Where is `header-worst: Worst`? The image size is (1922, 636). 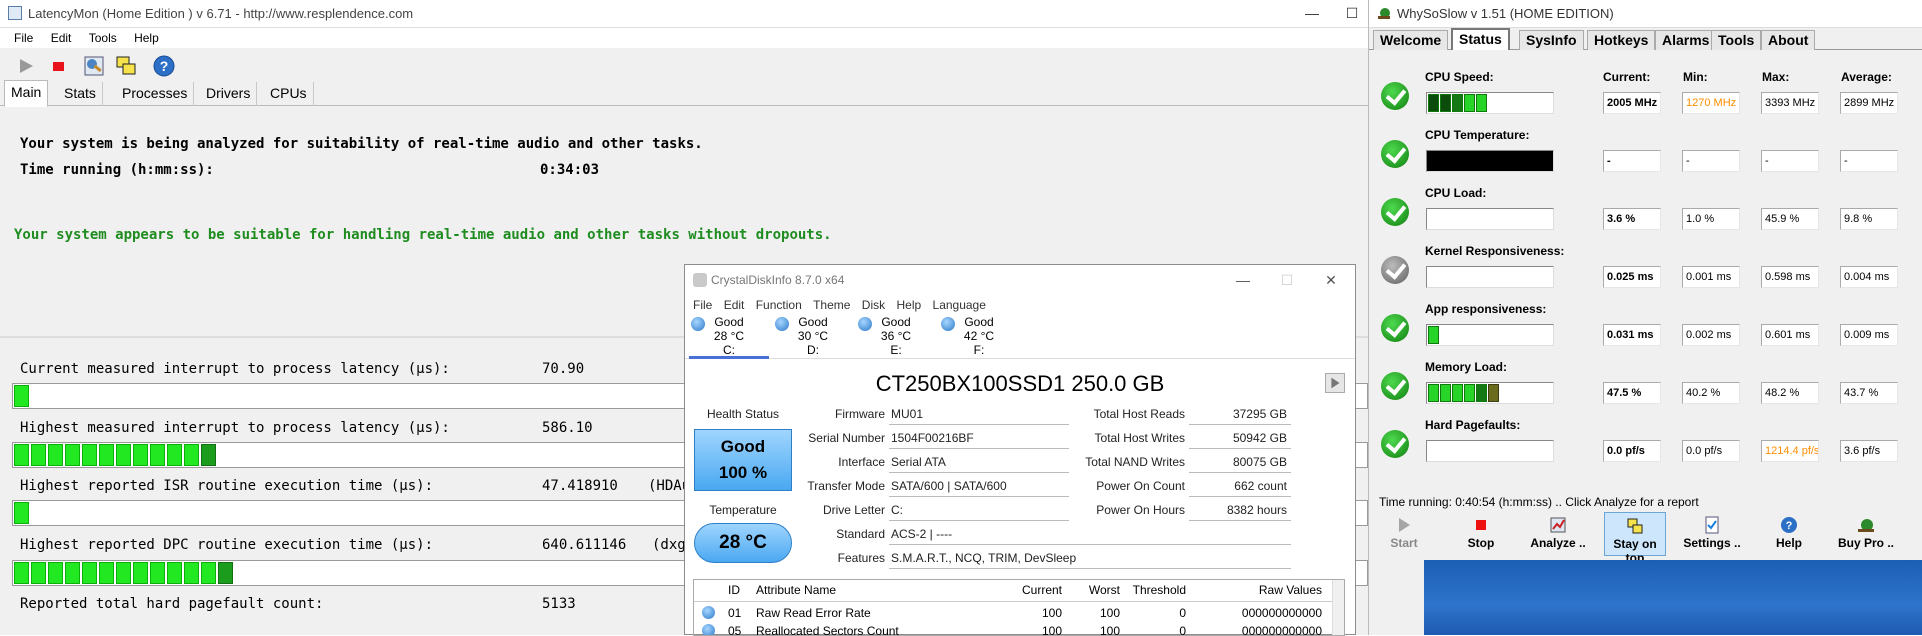
header-worst: Worst is located at coordinates (1093, 590).